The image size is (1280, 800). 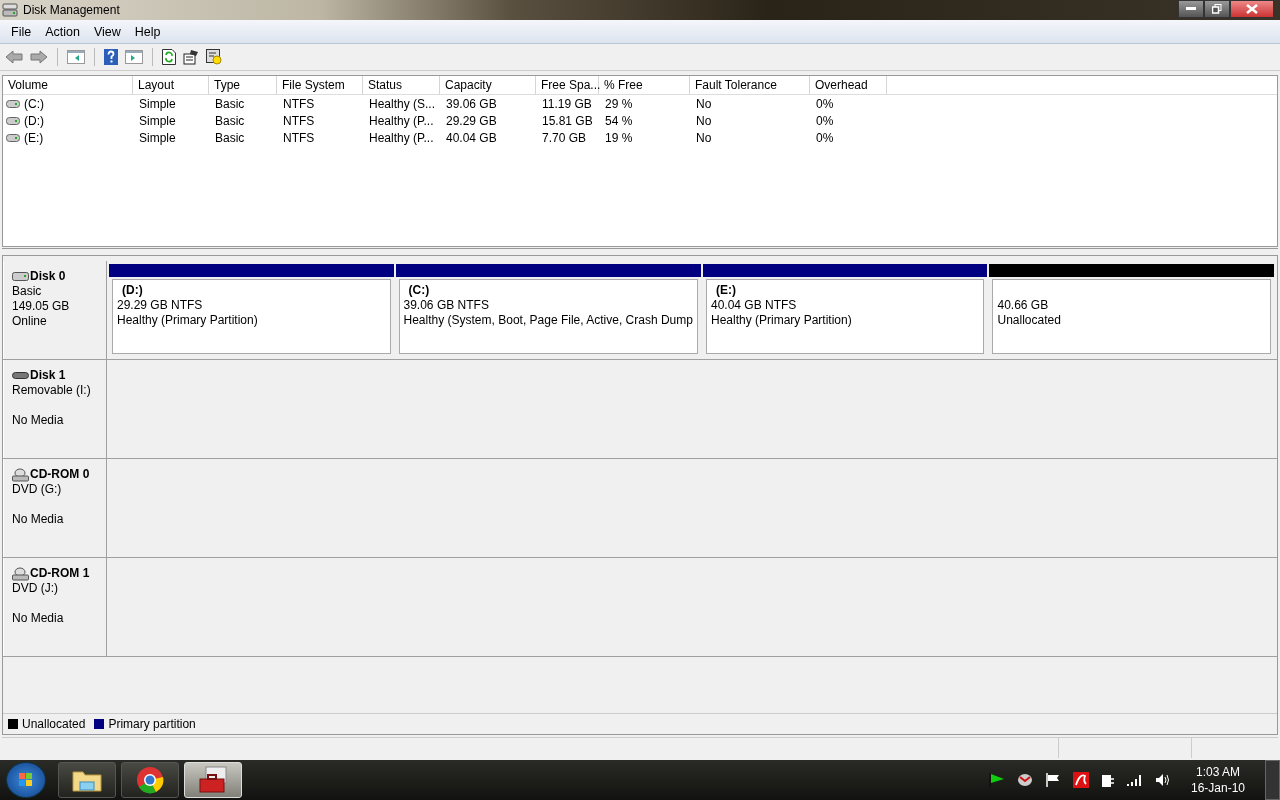 What do you see at coordinates (1131, 309) in the screenshot?
I see `partition-block: 40.66 GB Unallocated` at bounding box center [1131, 309].